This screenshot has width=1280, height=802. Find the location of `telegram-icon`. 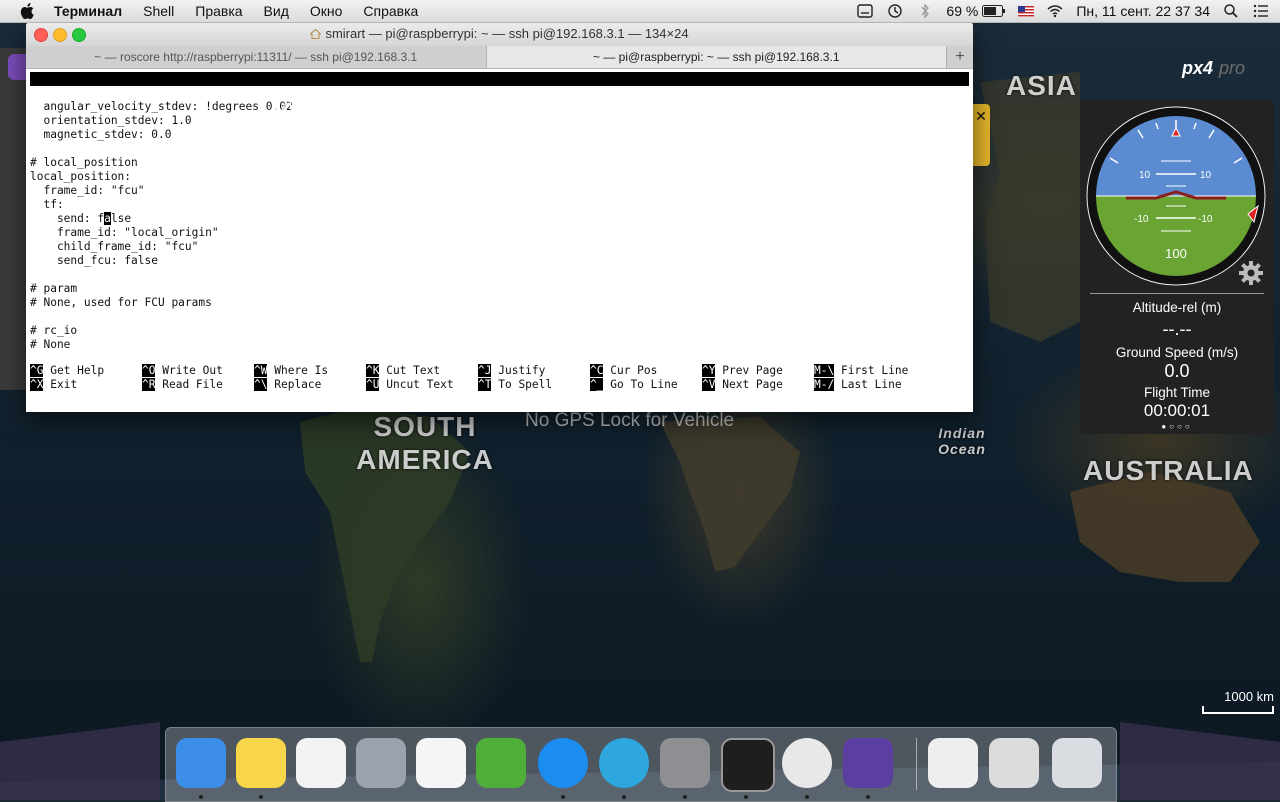

telegram-icon is located at coordinates (624, 763).